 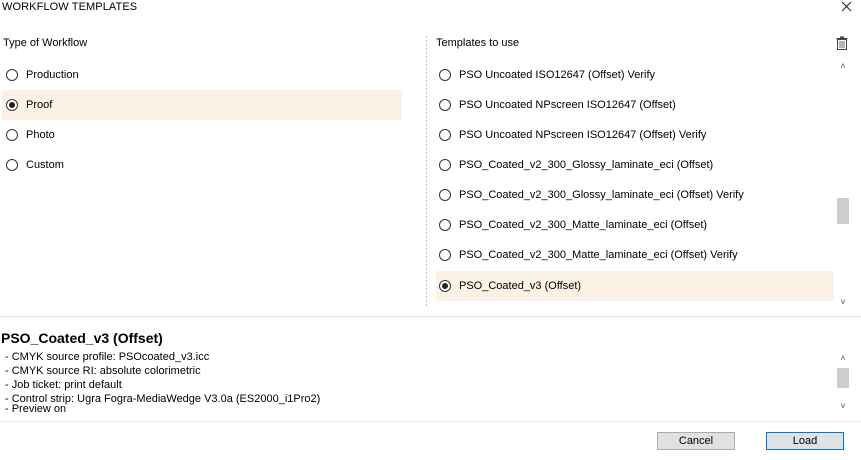 I want to click on template-label: PSO_Coated_v3 (Offset), so click(x=520, y=286).